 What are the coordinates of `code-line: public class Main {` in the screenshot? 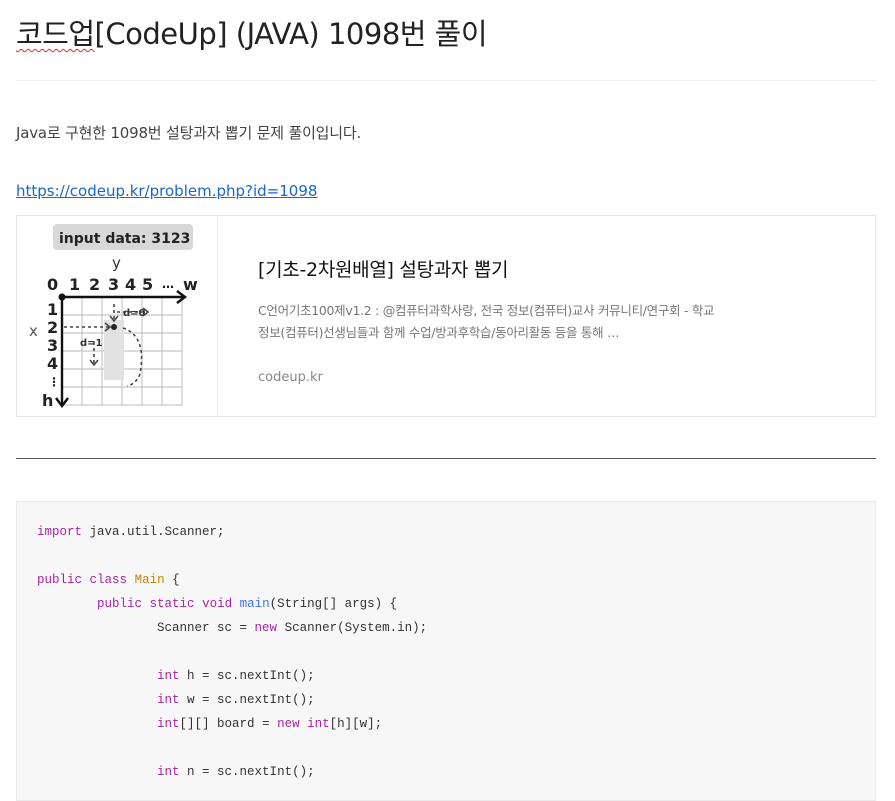 It's located at (108, 580).